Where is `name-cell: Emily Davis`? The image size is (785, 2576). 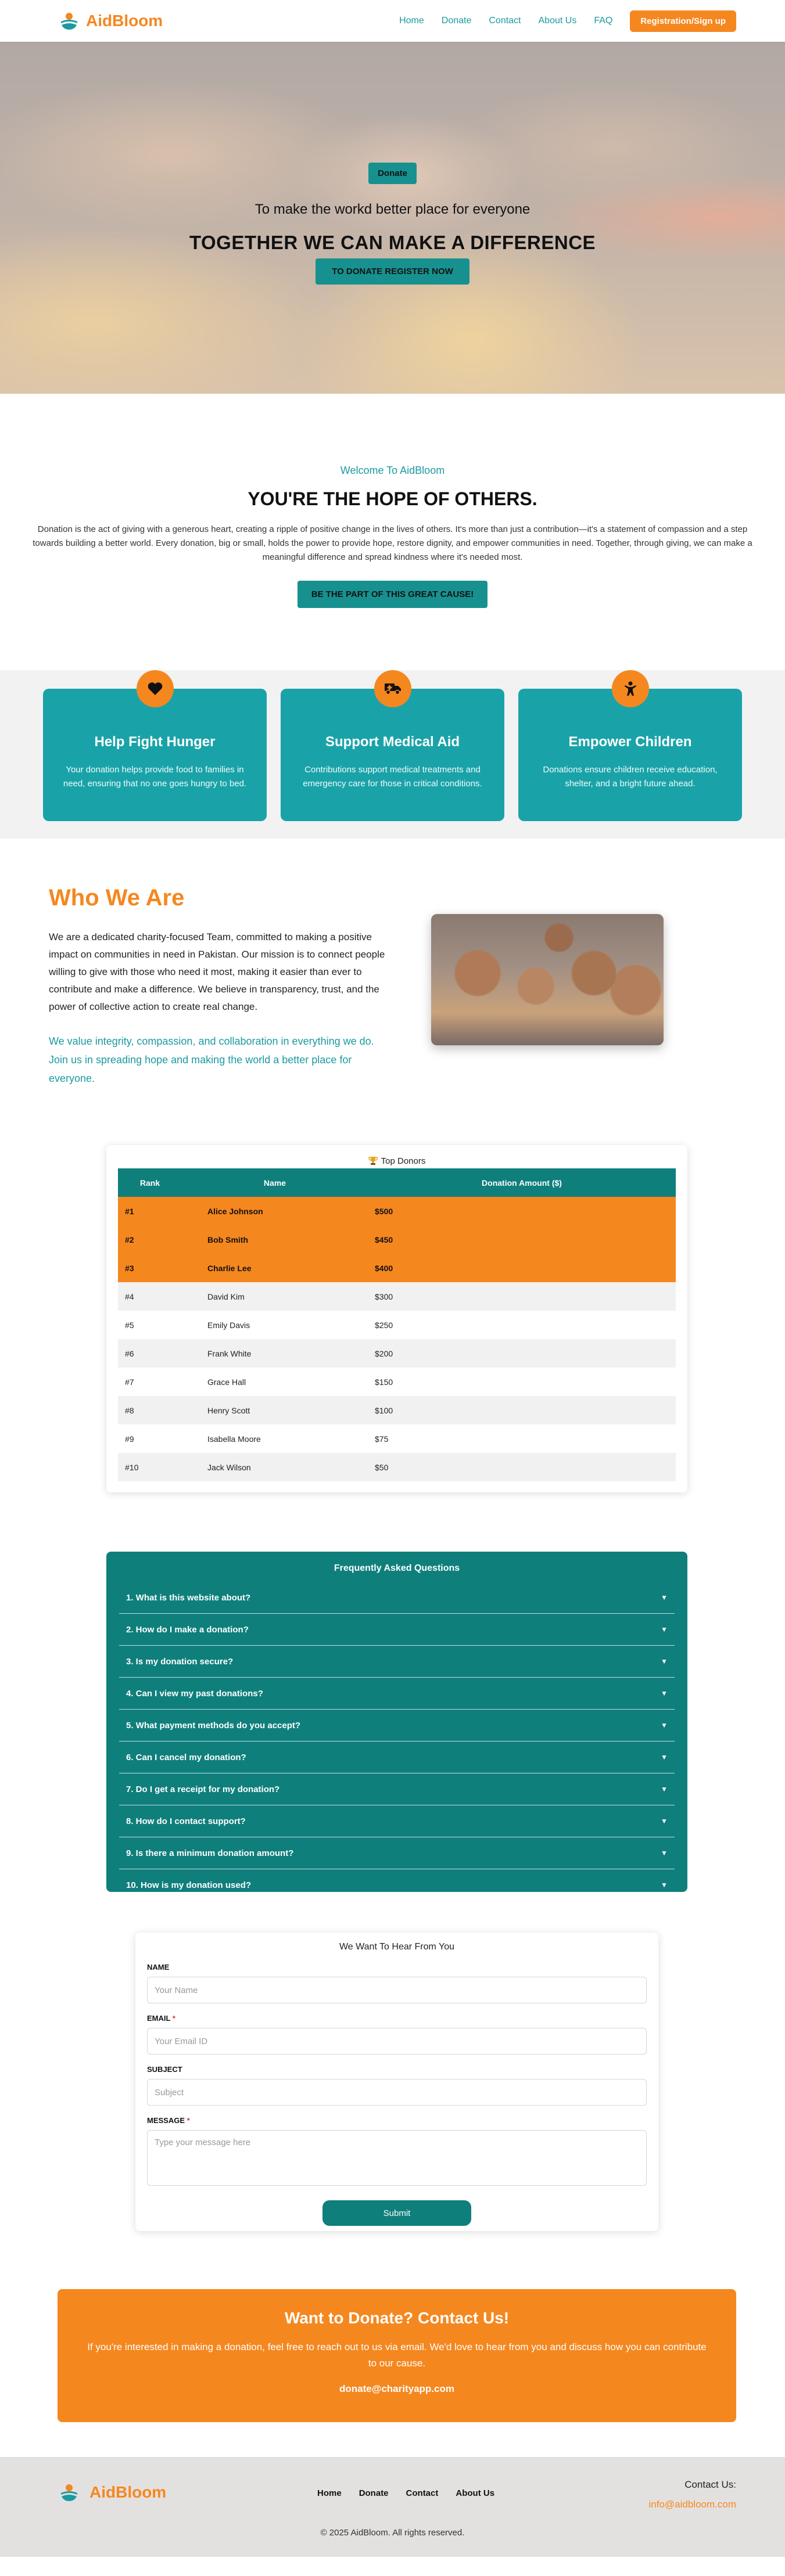
name-cell: Emily Davis is located at coordinates (275, 1325).